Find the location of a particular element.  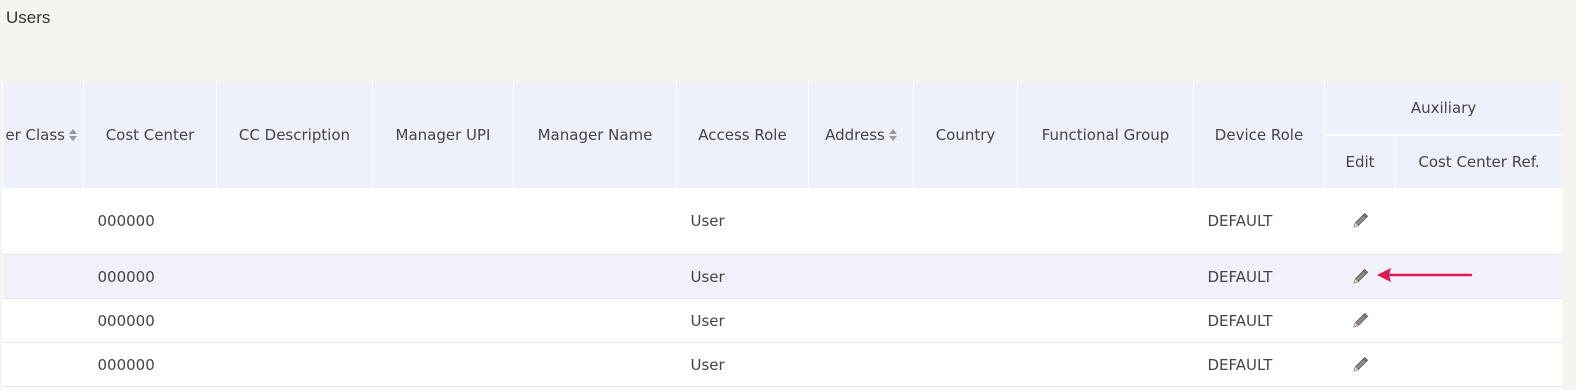

header-label: Manager Name is located at coordinates (595, 135).